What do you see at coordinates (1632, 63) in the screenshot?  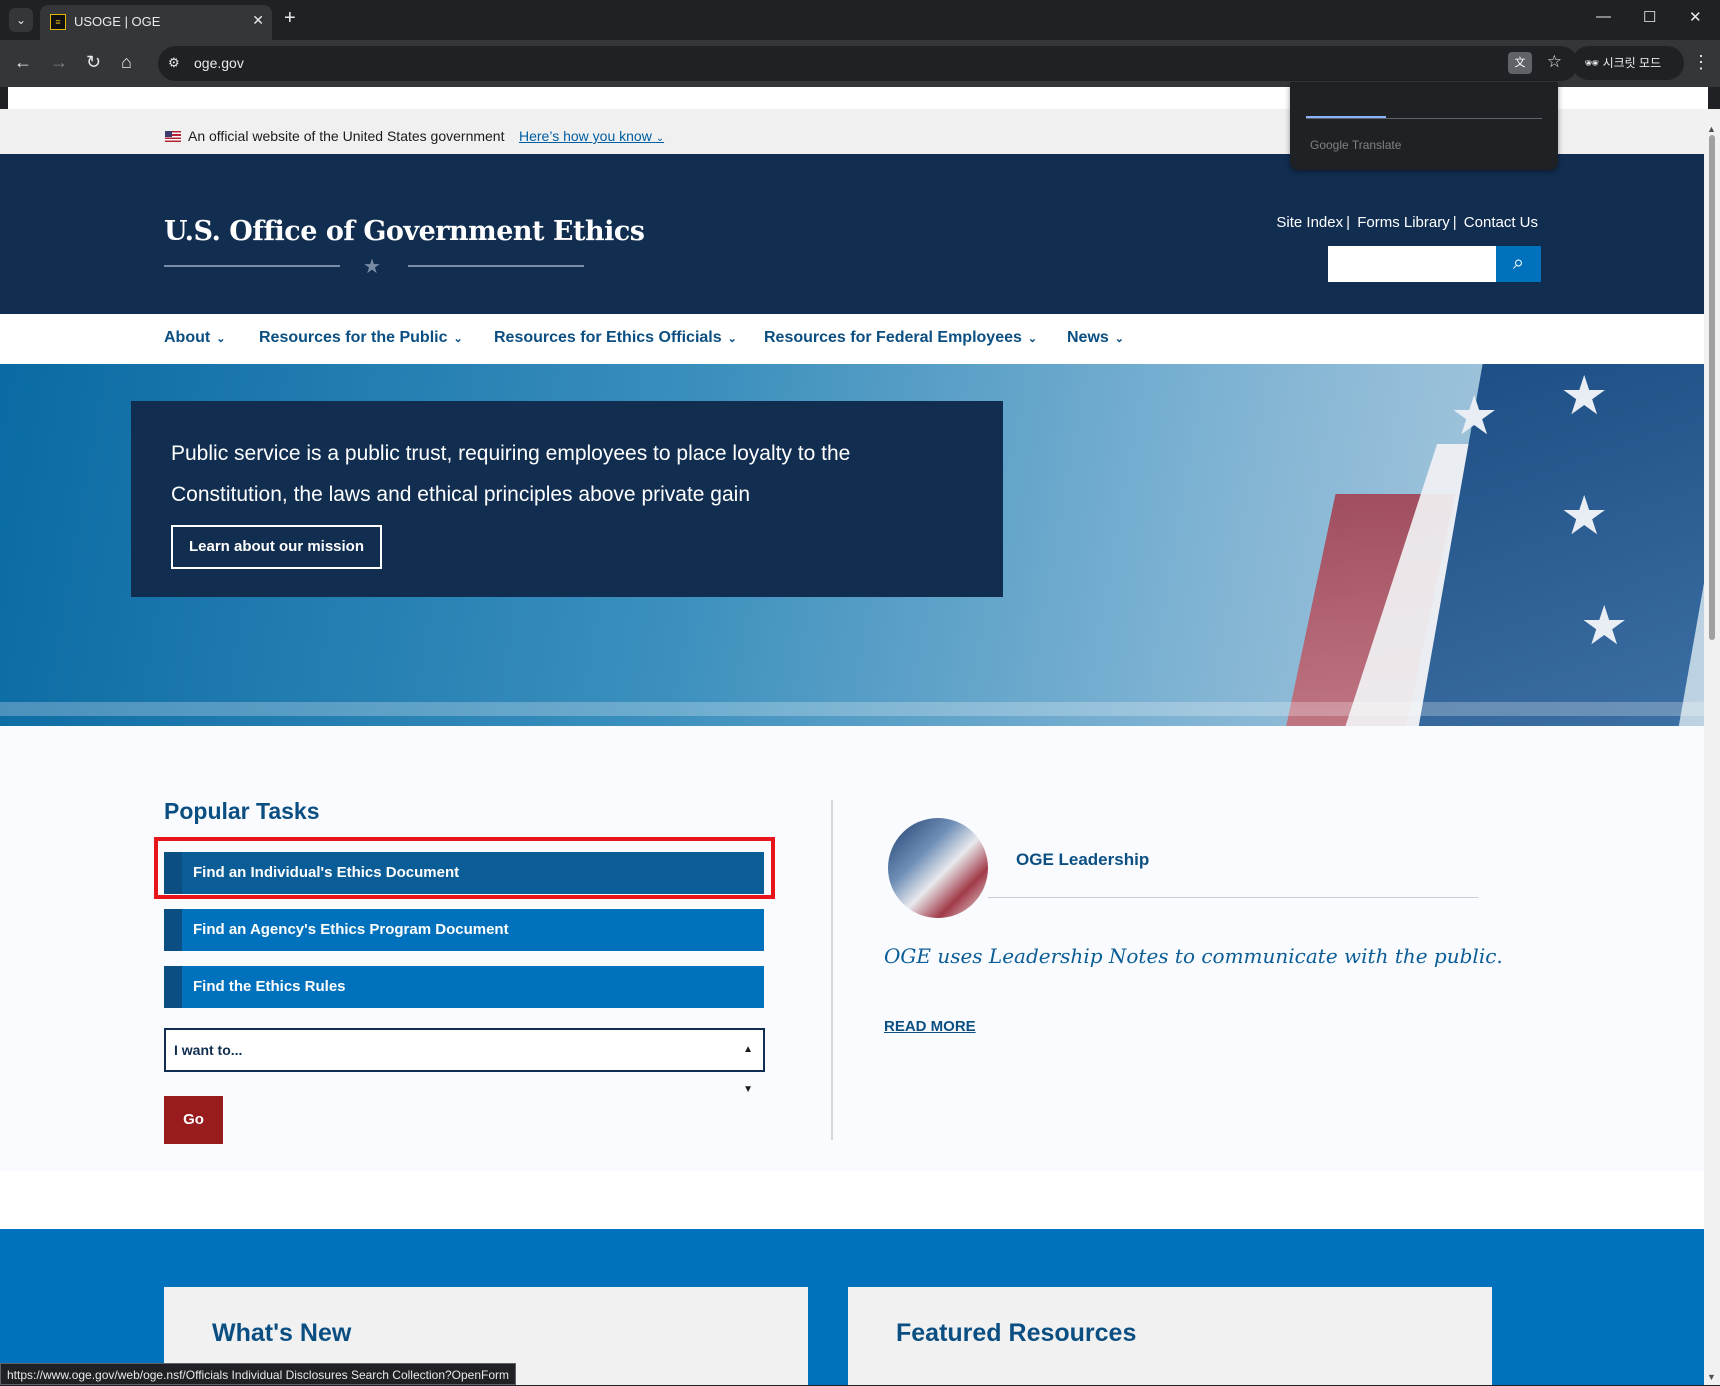 I see `incognito-label: 시크릿 모드` at bounding box center [1632, 63].